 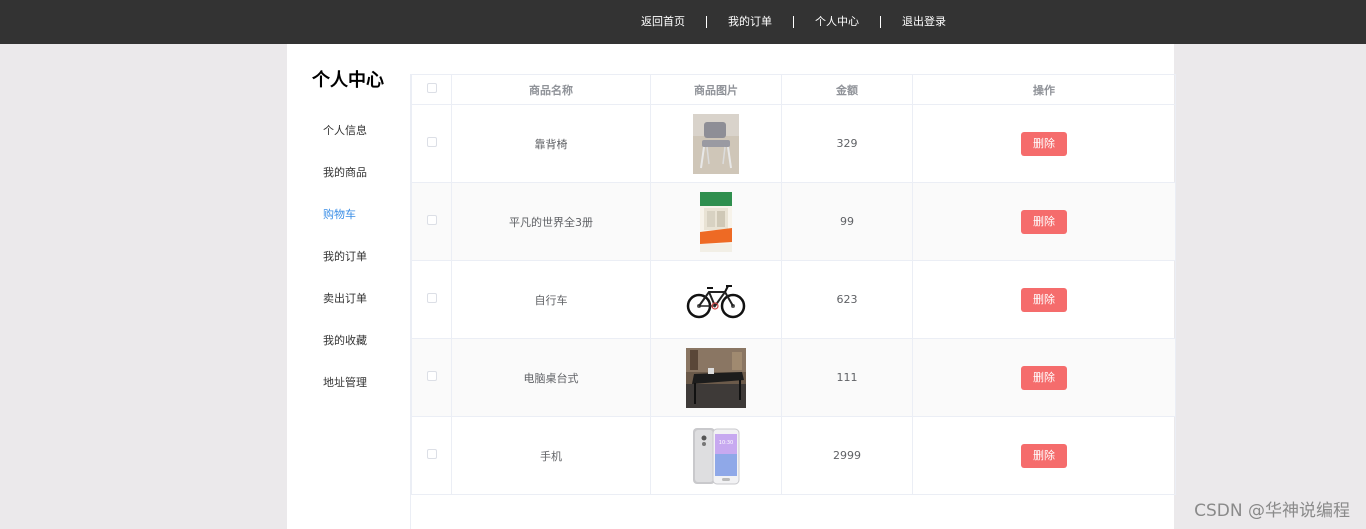 I want to click on row-price: 99, so click(x=847, y=221).